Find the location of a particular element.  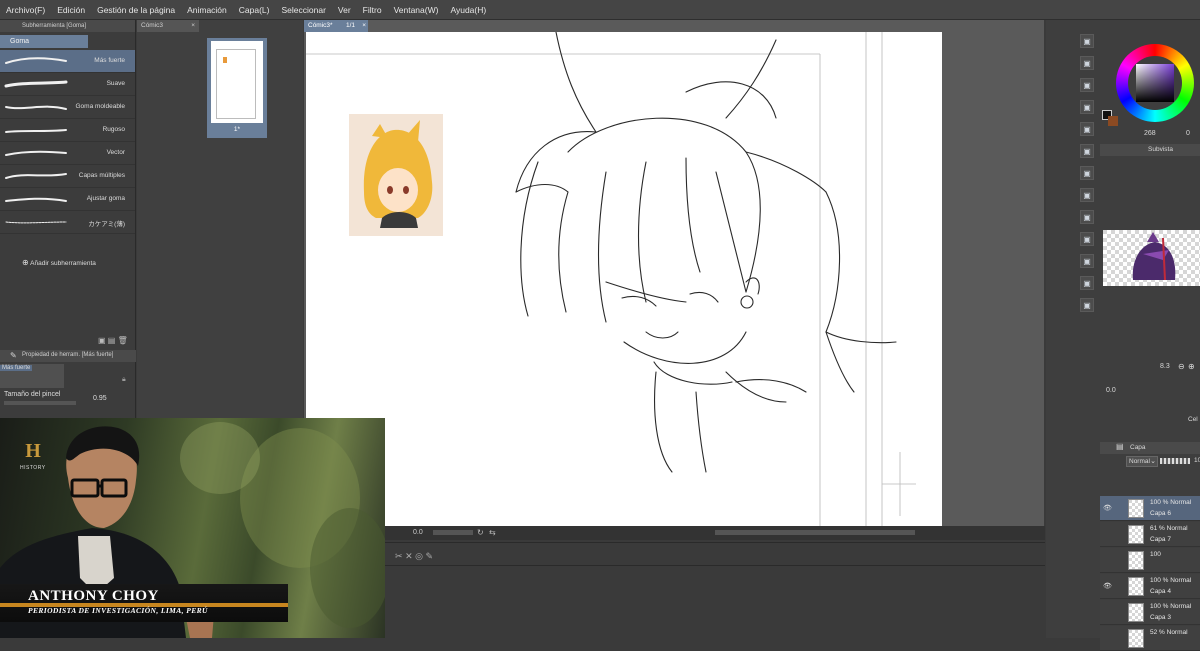

page-frame is located at coordinates (236, 84).